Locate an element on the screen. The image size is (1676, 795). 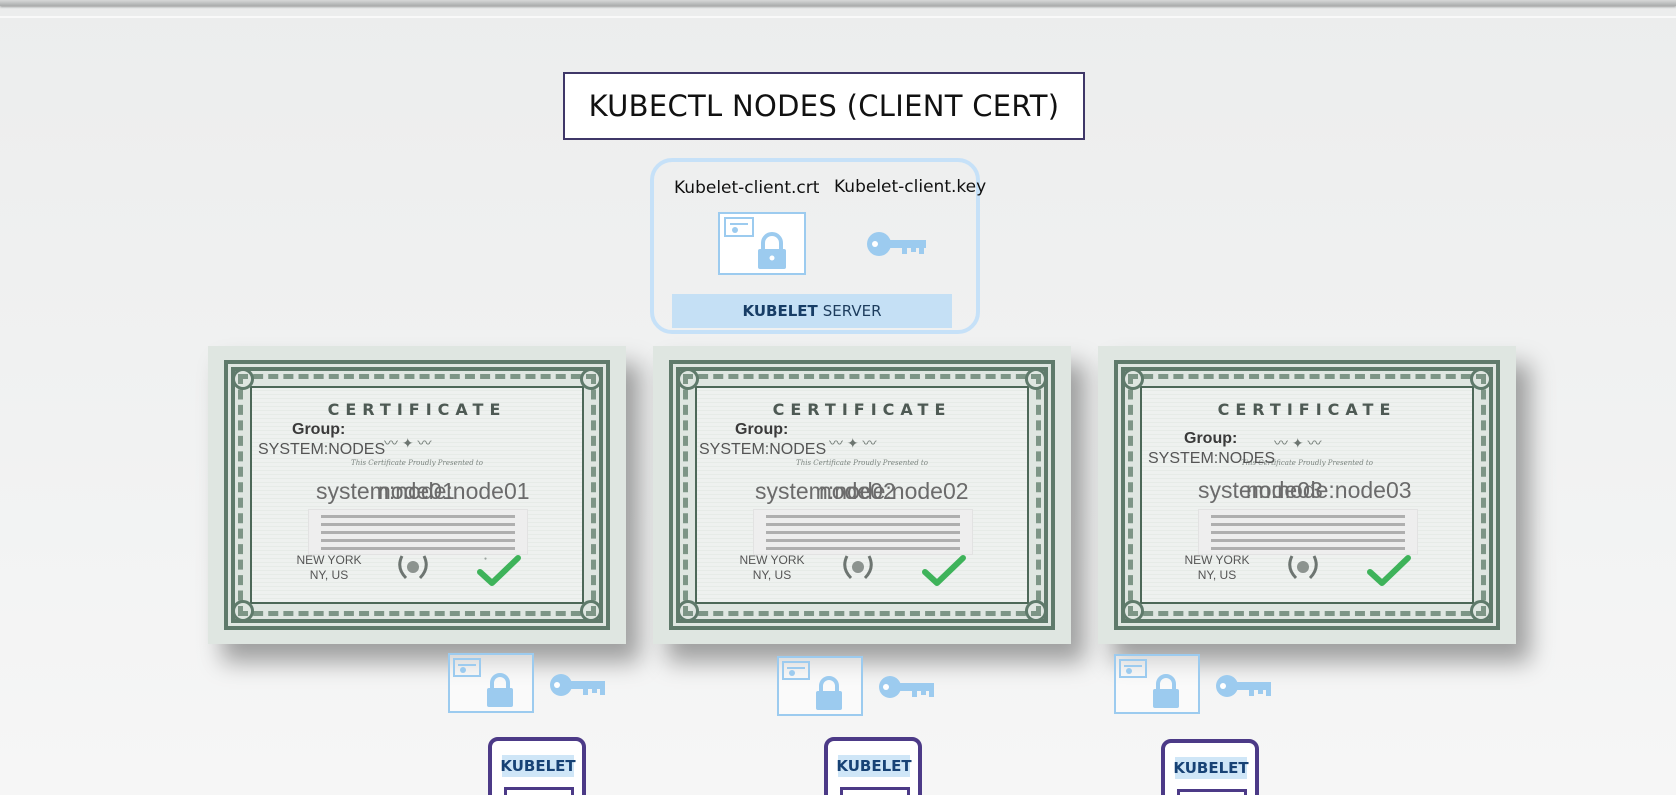
kubelet-node01: KUBELET is located at coordinates (537, 766).